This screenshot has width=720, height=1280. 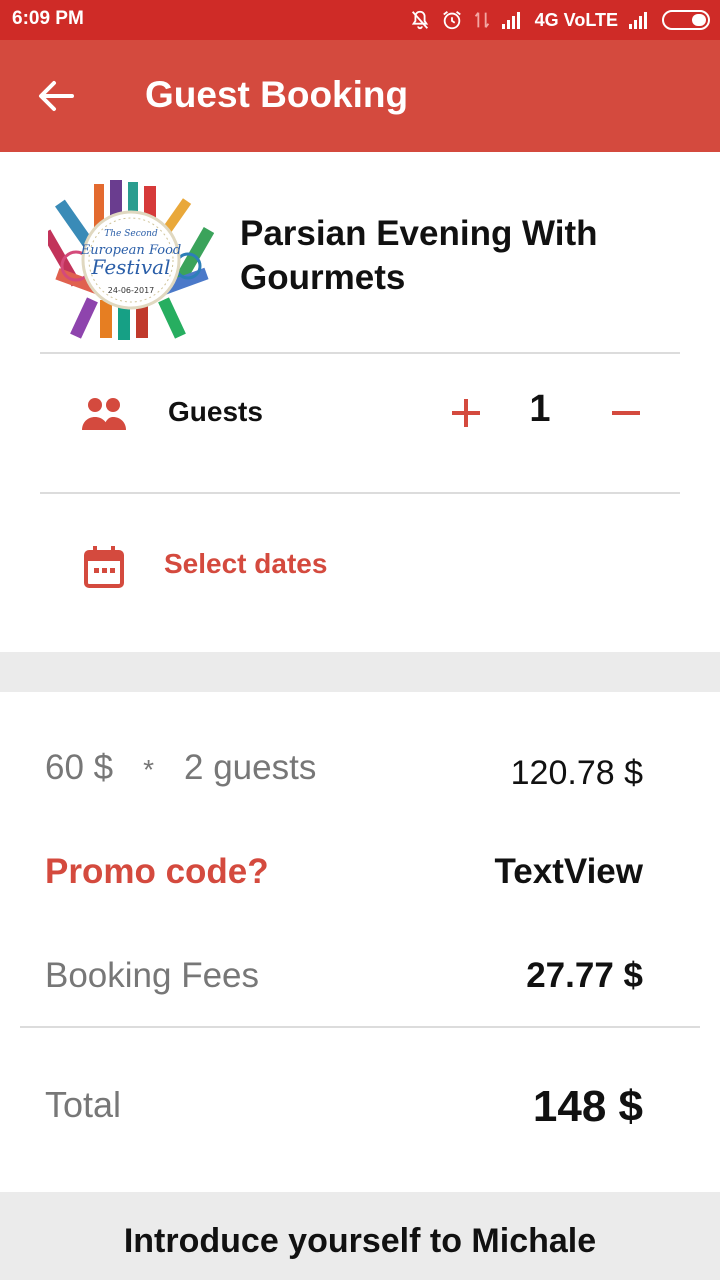 What do you see at coordinates (686, 20) in the screenshot?
I see `battery-icon` at bounding box center [686, 20].